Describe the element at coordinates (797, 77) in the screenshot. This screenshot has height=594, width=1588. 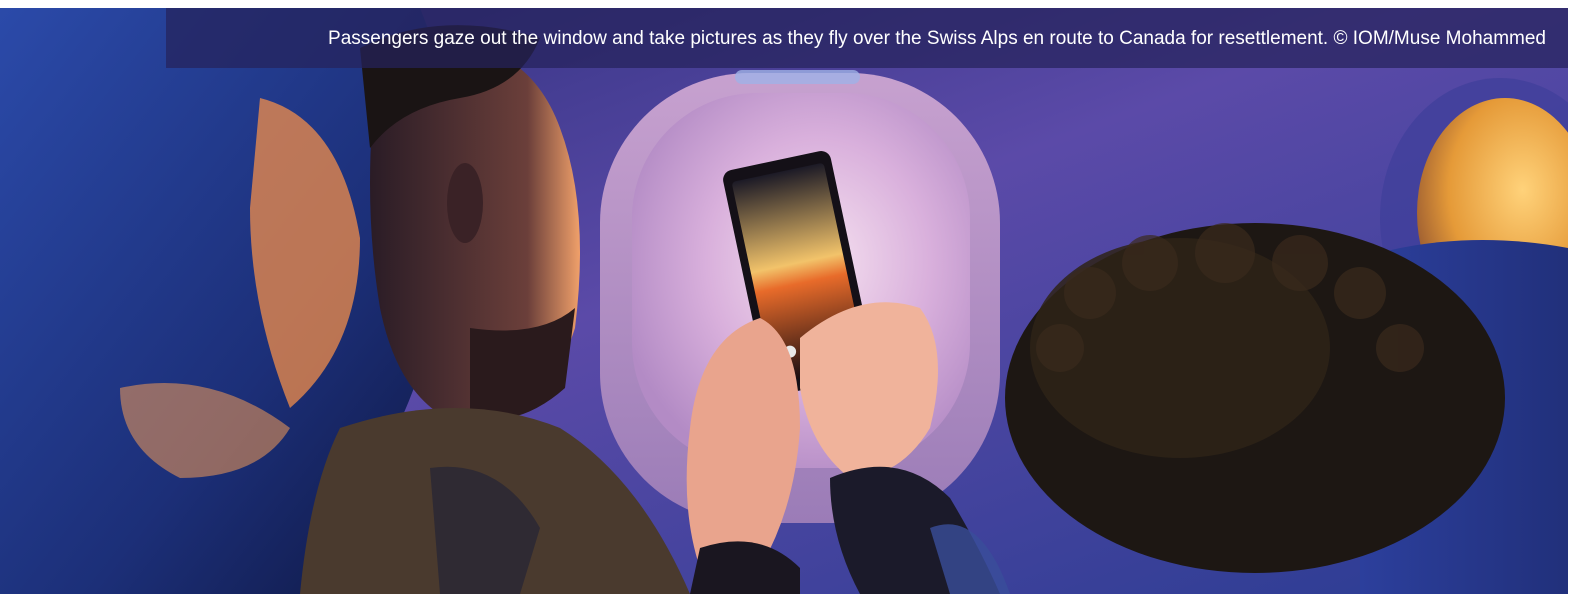
I see `window-shade-handle` at that location.